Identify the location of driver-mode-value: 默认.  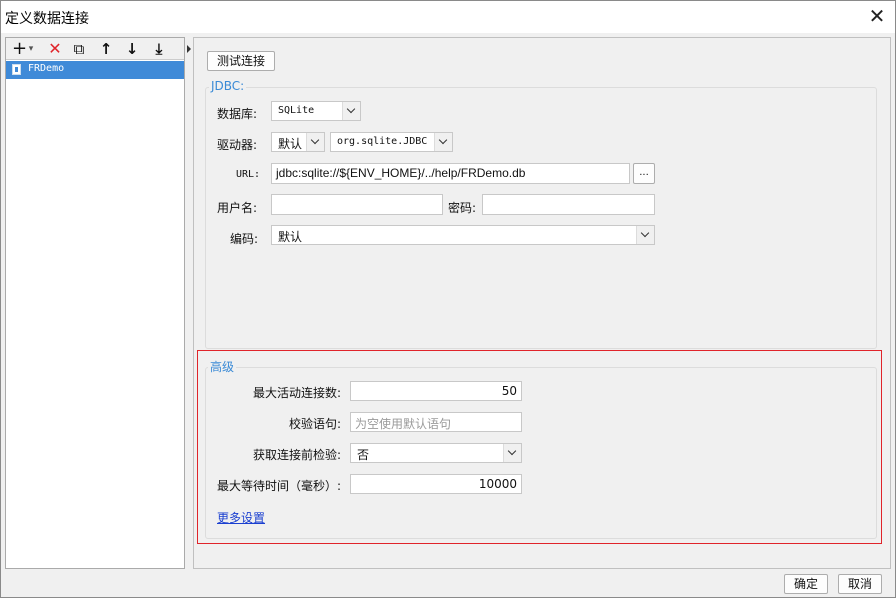
(290, 144).